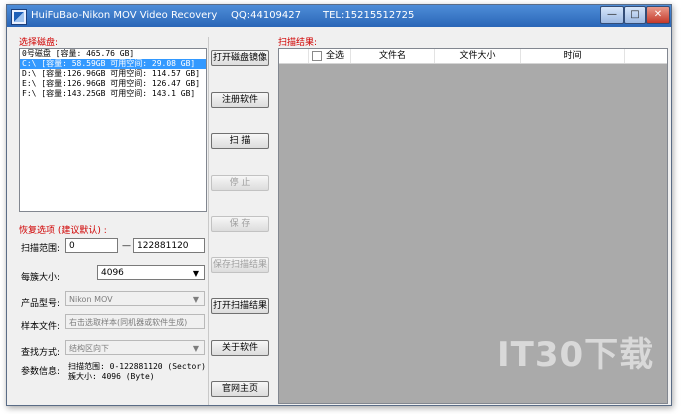 The image size is (682, 414). What do you see at coordinates (63, 231) in the screenshot?
I see `recovery-options-label: 恢复选项 (建议默认) :` at bounding box center [63, 231].